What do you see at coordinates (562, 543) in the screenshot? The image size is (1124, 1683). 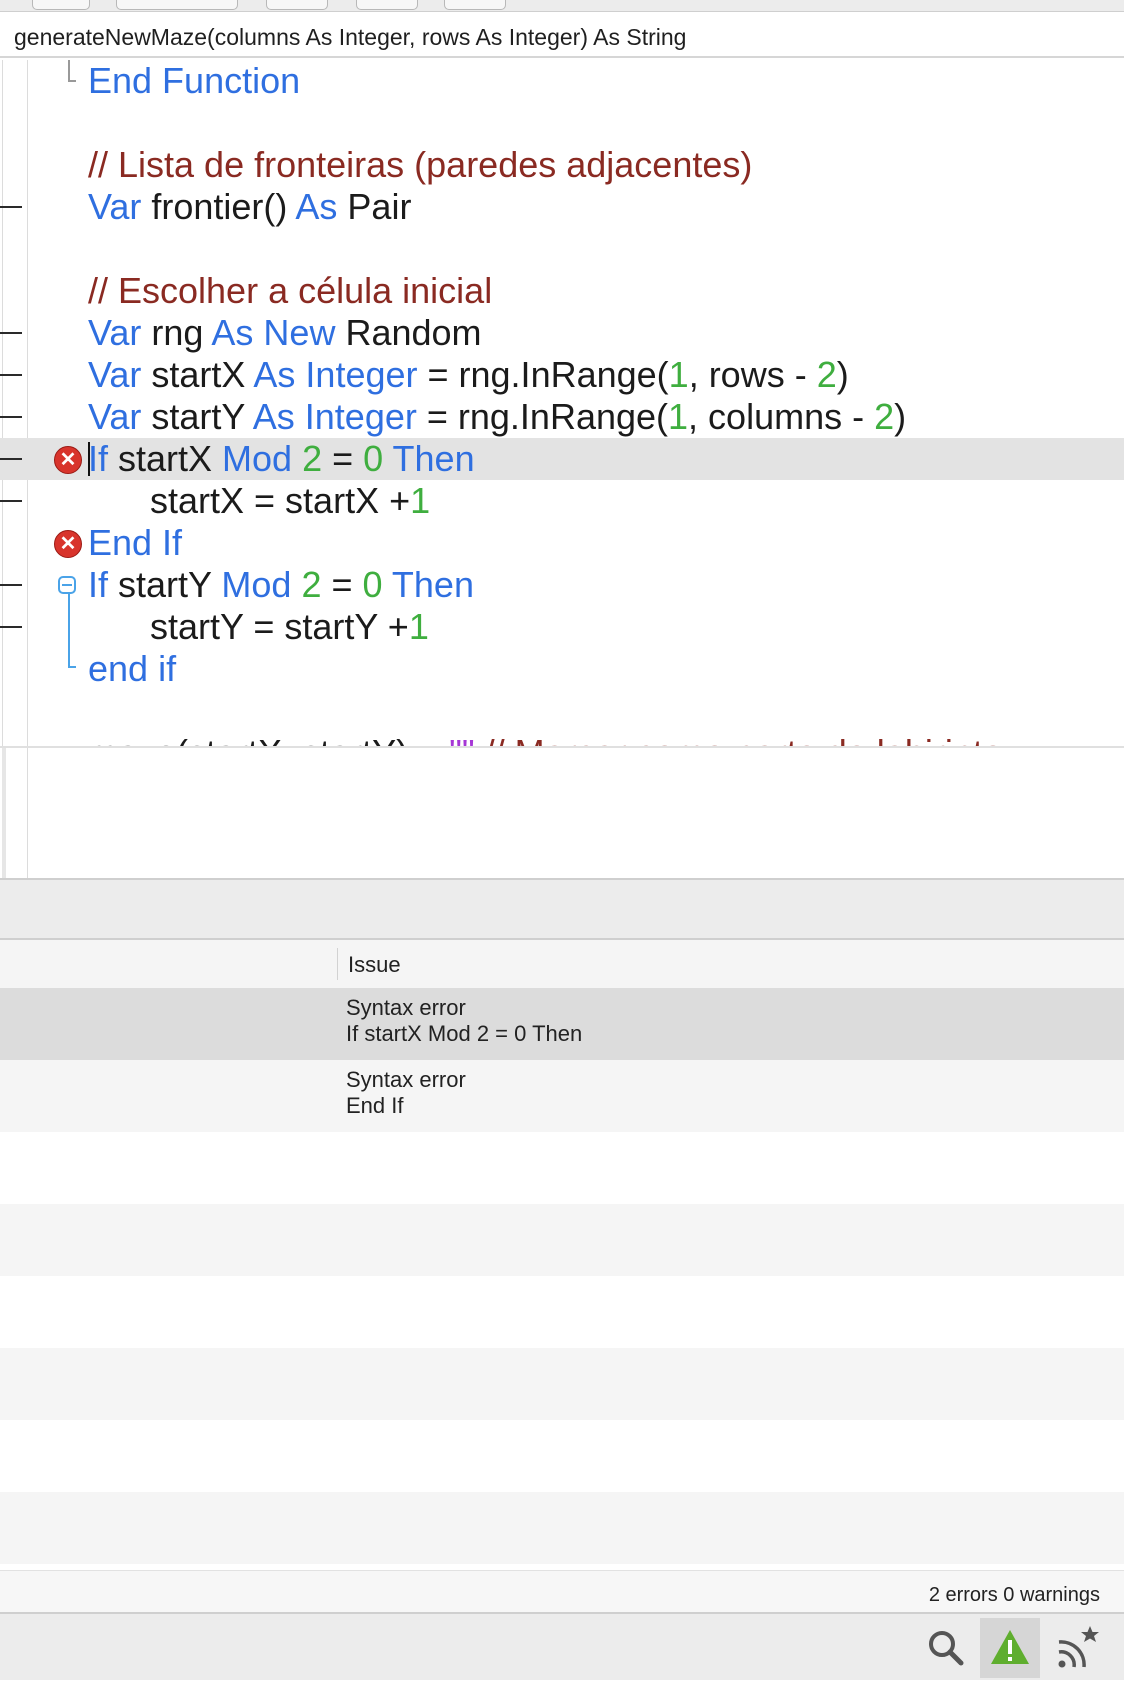 I see `code-line: ✕ End If` at bounding box center [562, 543].